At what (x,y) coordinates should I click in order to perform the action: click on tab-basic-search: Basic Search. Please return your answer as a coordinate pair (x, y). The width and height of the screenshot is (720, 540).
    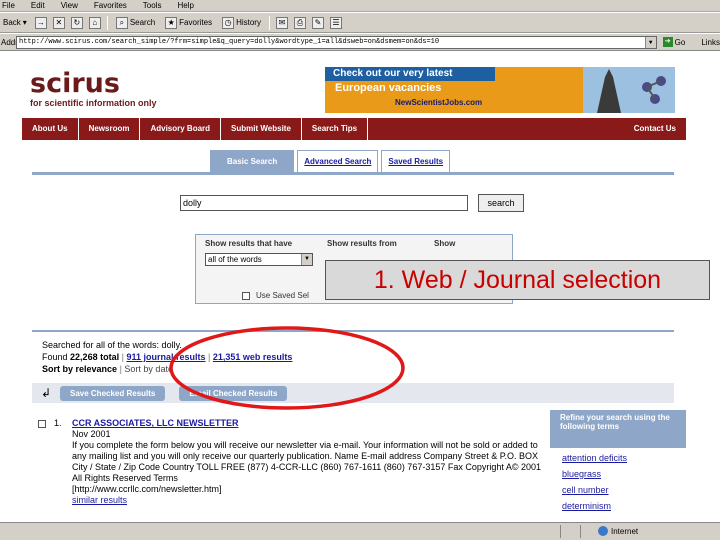
    Looking at the image, I should click on (252, 161).